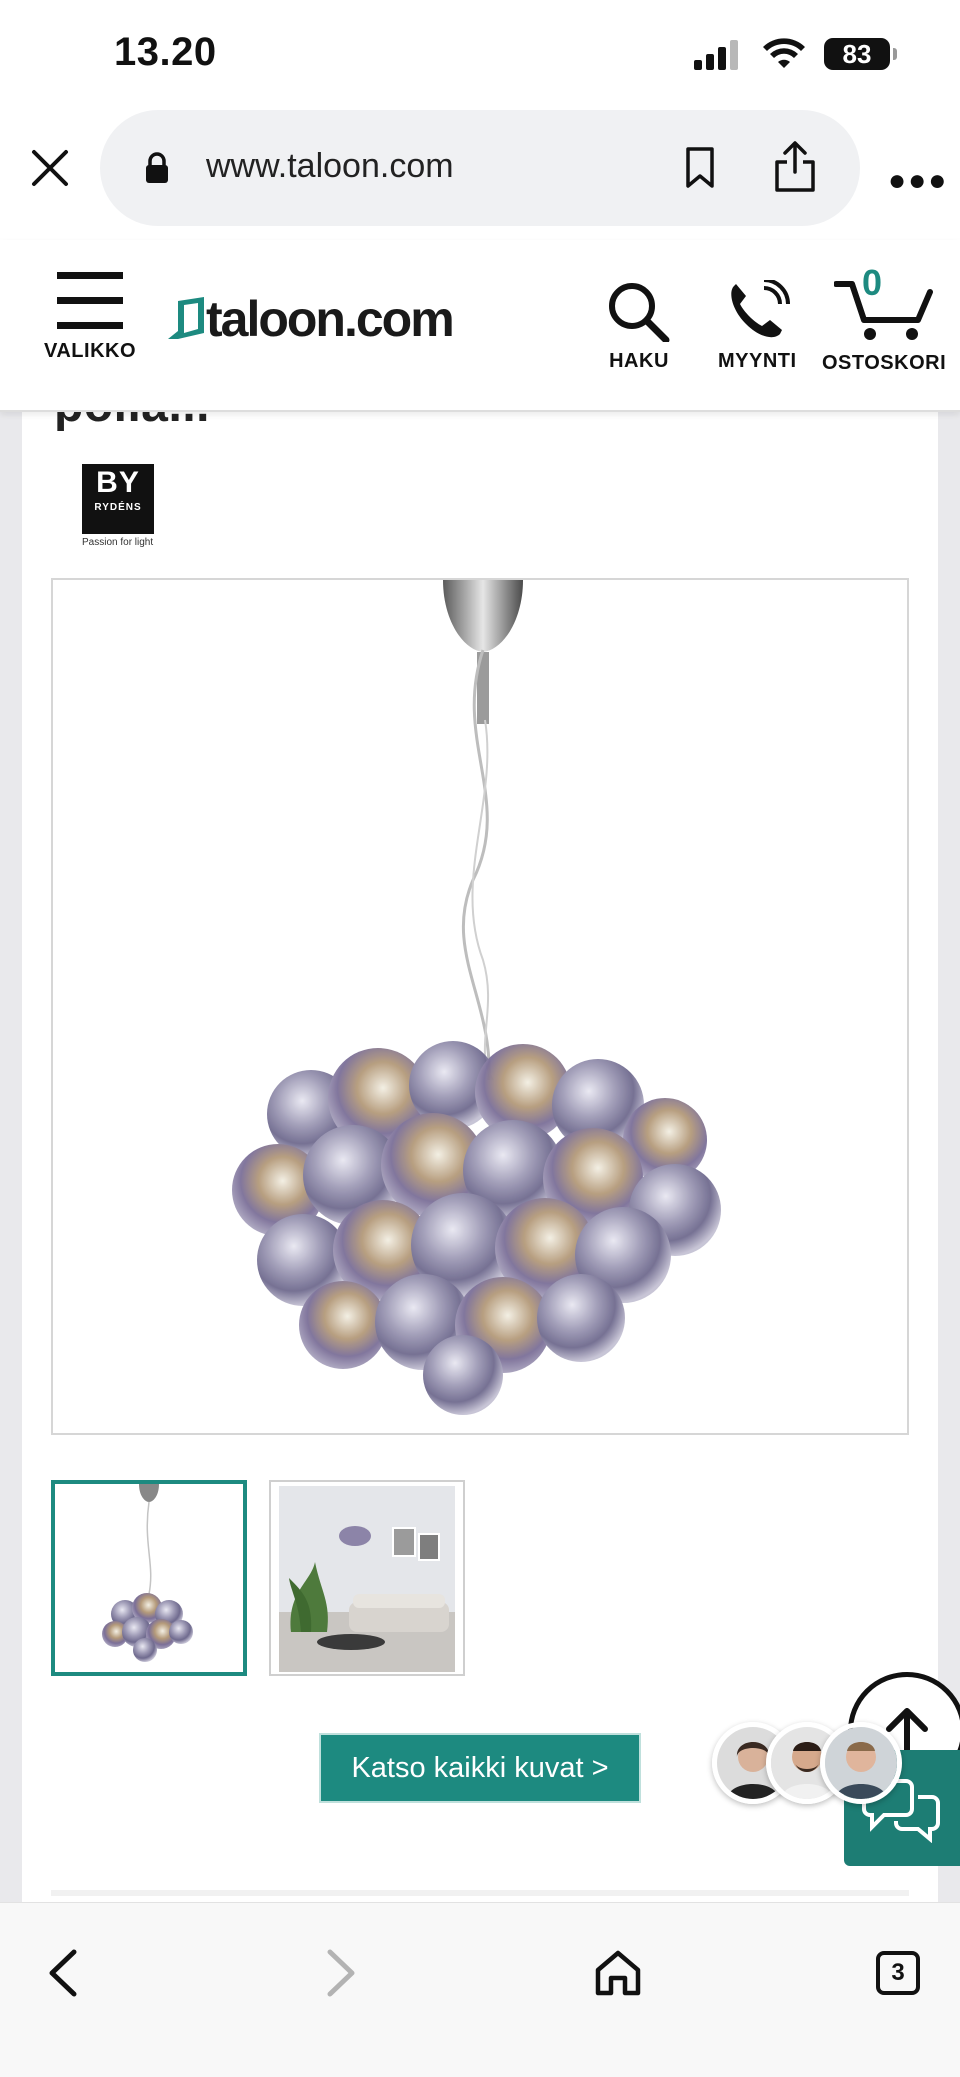  I want to click on status-time: 13.20, so click(165, 52).